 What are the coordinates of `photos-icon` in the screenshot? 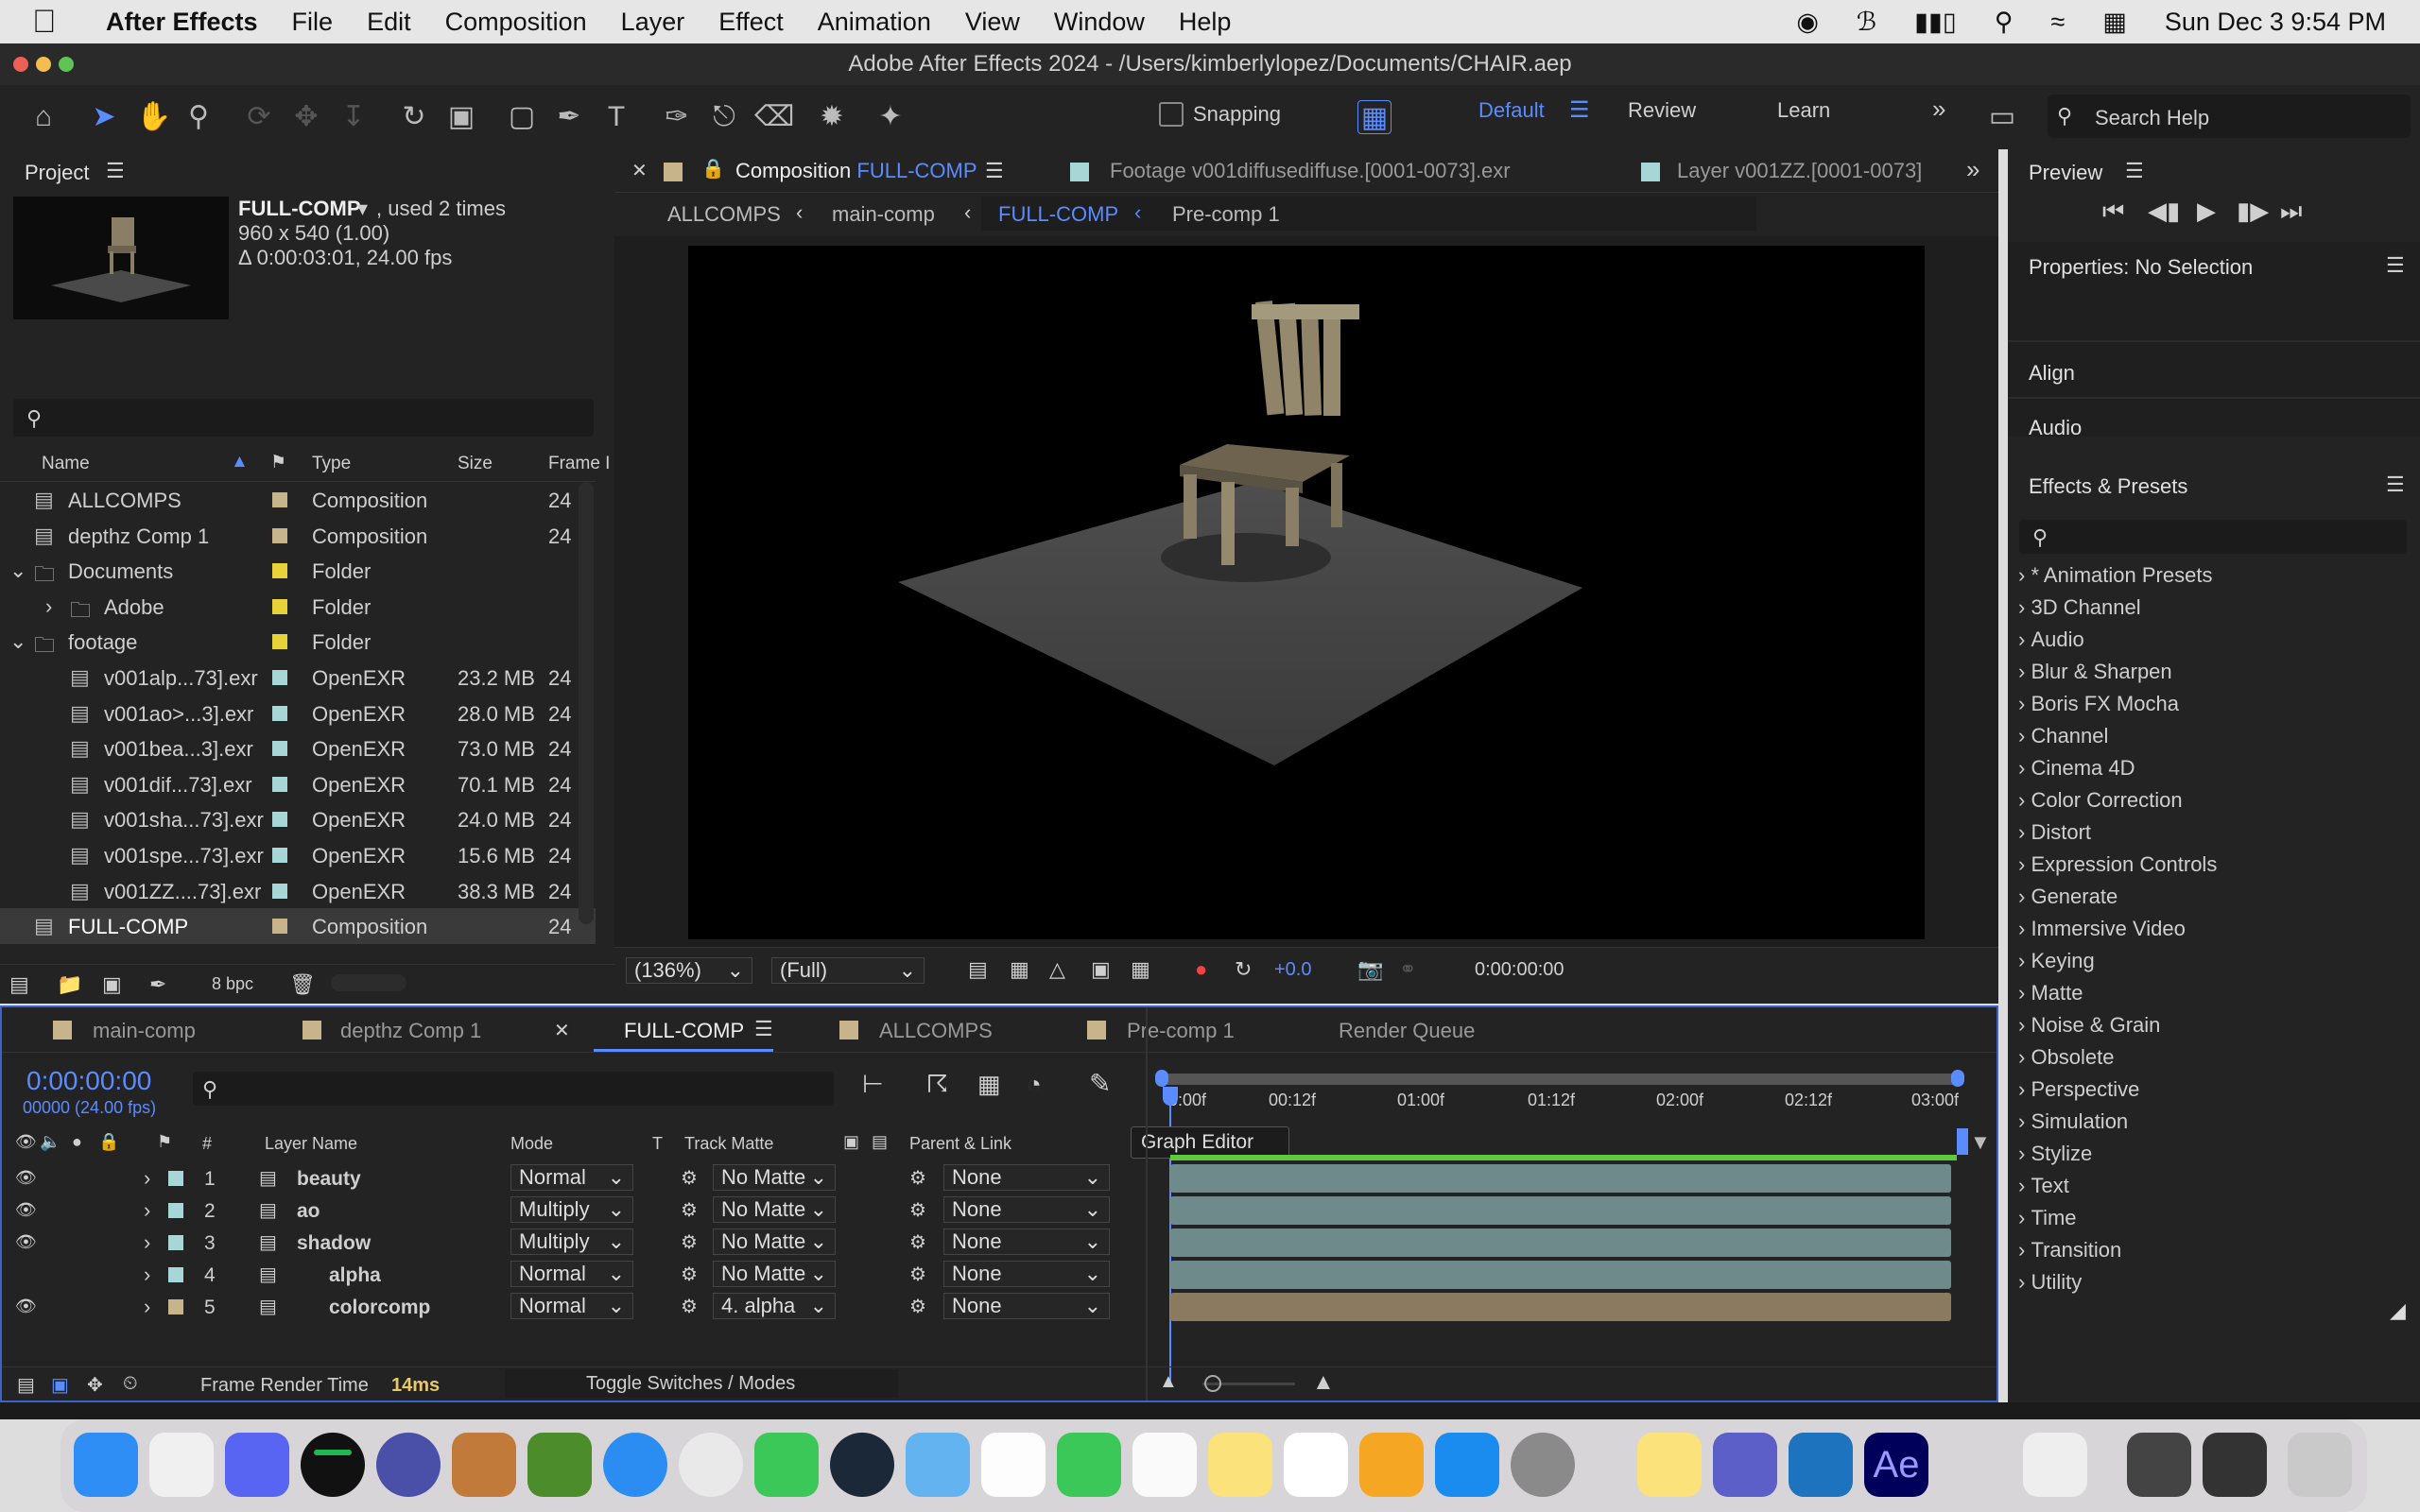 It's located at (1013, 1465).